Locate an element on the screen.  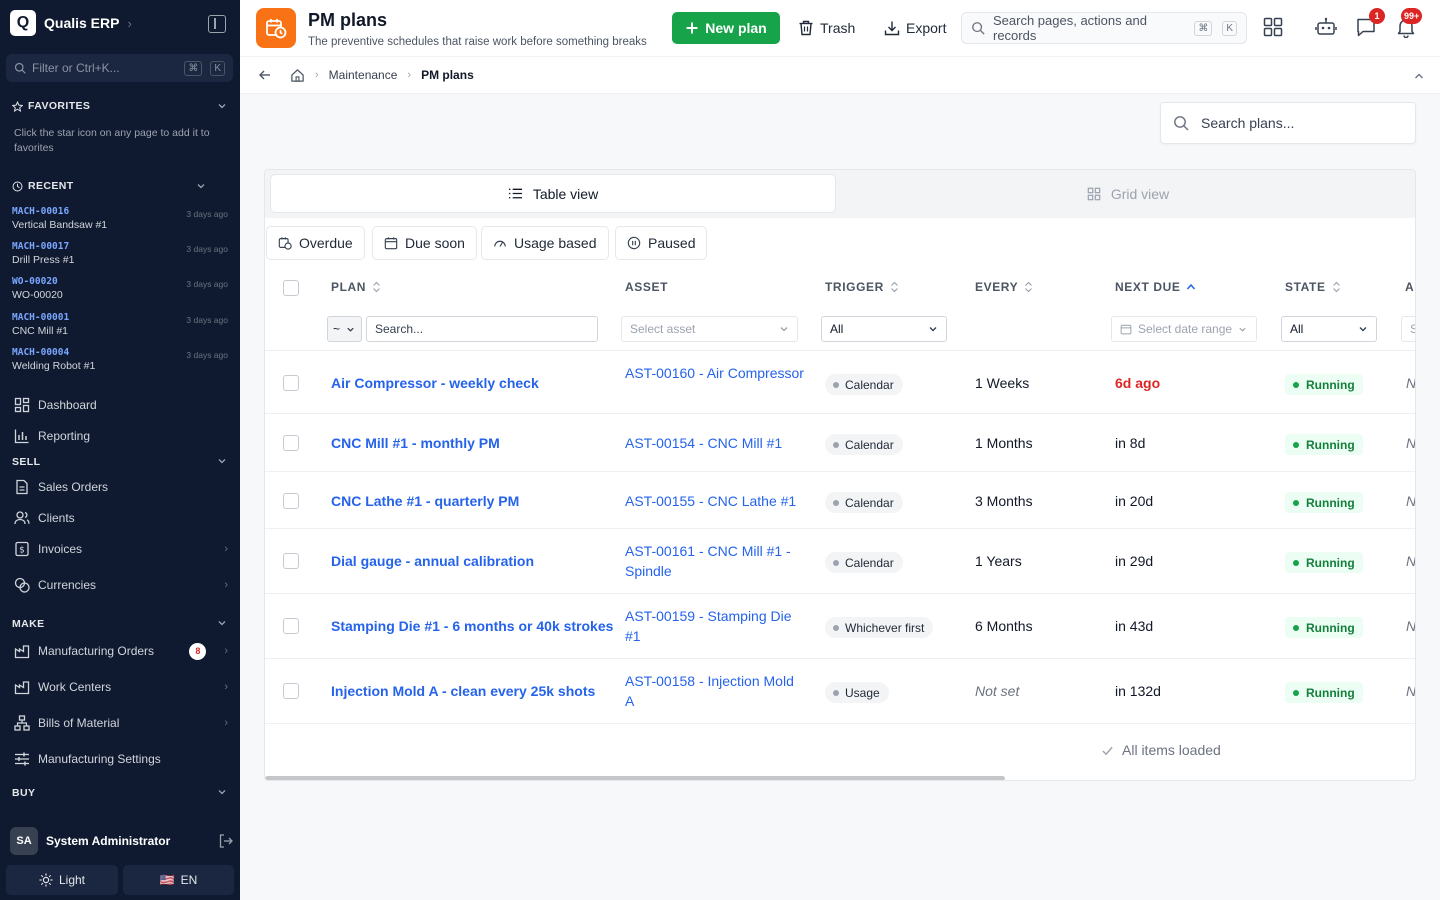
make-section-toggle: MAKE is located at coordinates (28, 624).